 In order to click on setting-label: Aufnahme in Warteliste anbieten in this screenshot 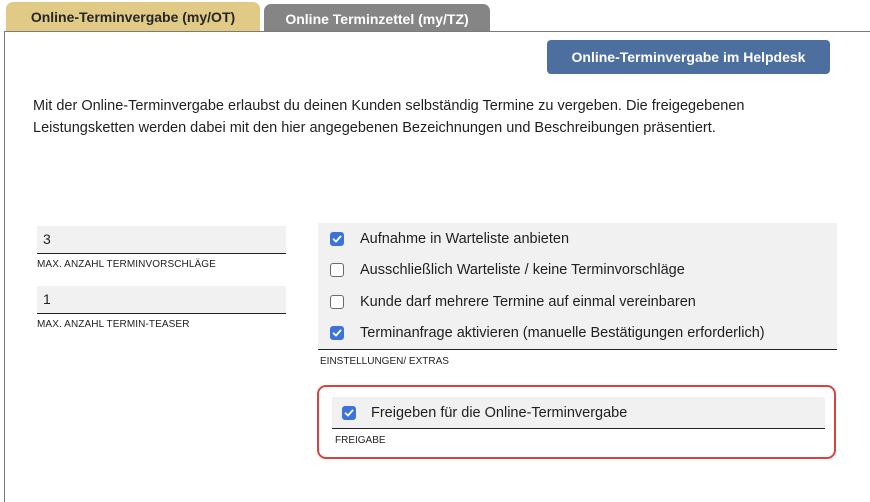, I will do `click(465, 238)`.